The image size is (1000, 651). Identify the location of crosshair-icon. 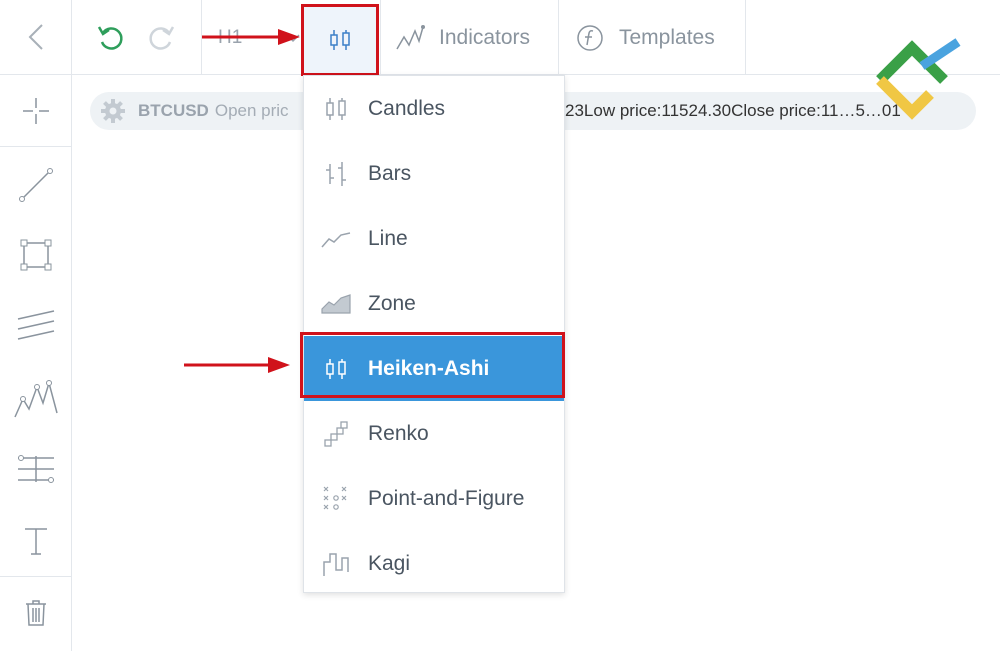
(36, 111).